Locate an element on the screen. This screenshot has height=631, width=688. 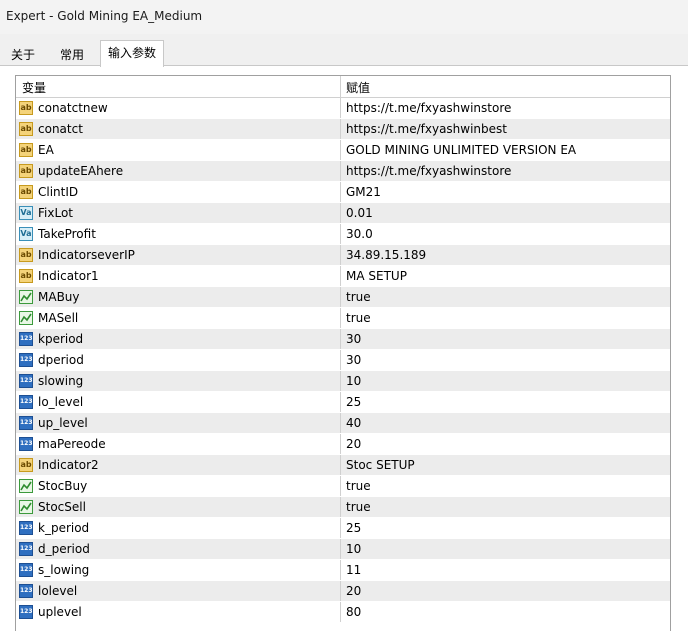
variable-cell: MASell is located at coordinates (178, 318).